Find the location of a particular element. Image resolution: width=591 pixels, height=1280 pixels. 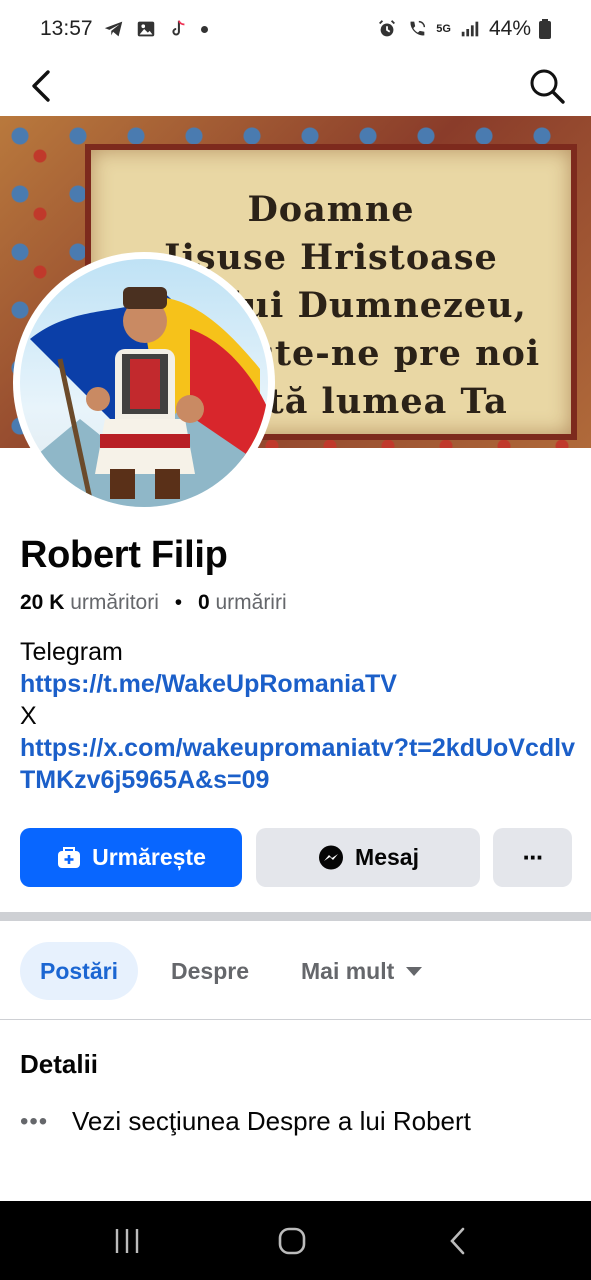

tab-more: Mai mult is located at coordinates (362, 971).